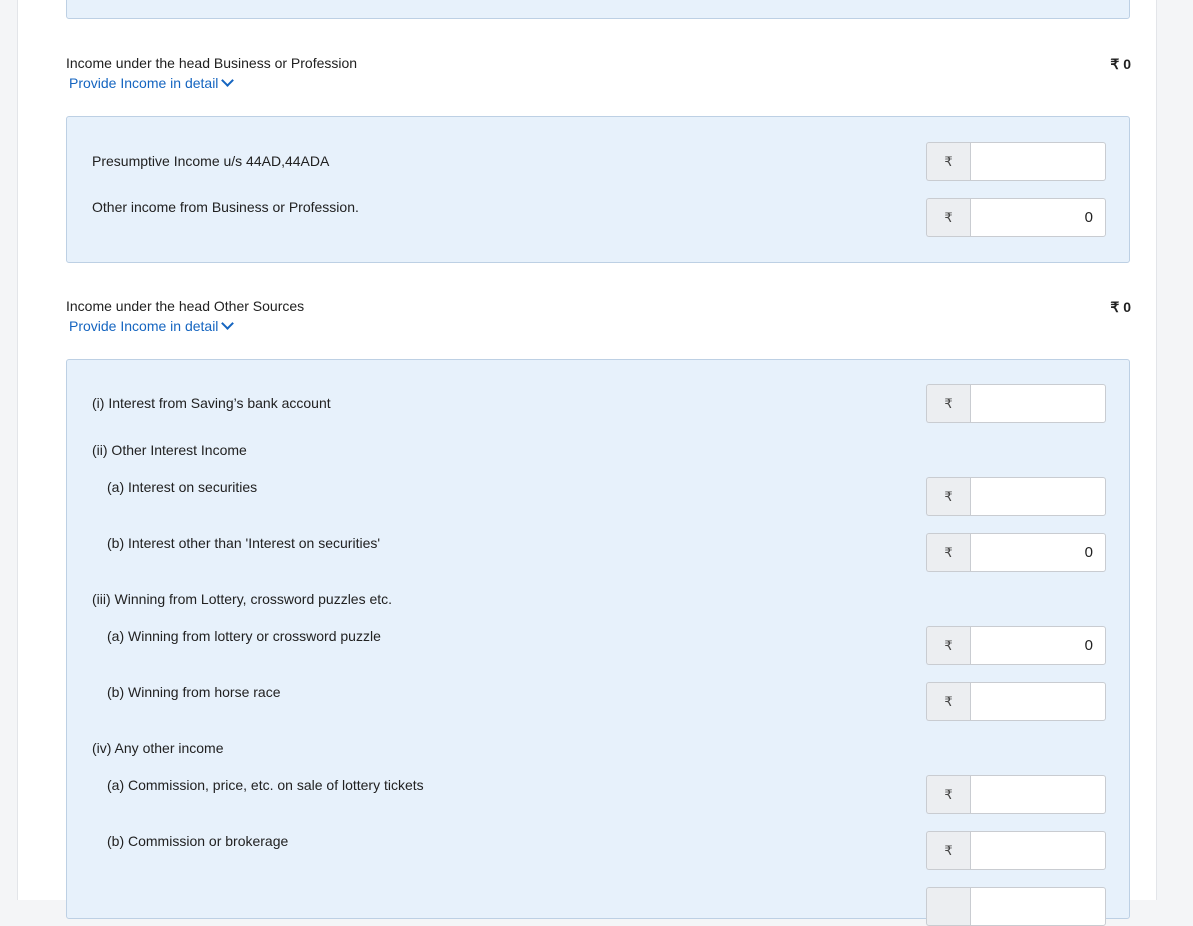 The width and height of the screenshot is (1193, 926). Describe the element at coordinates (185, 306) in the screenshot. I see `other-sources-title: Income under the head Other Sources` at that location.